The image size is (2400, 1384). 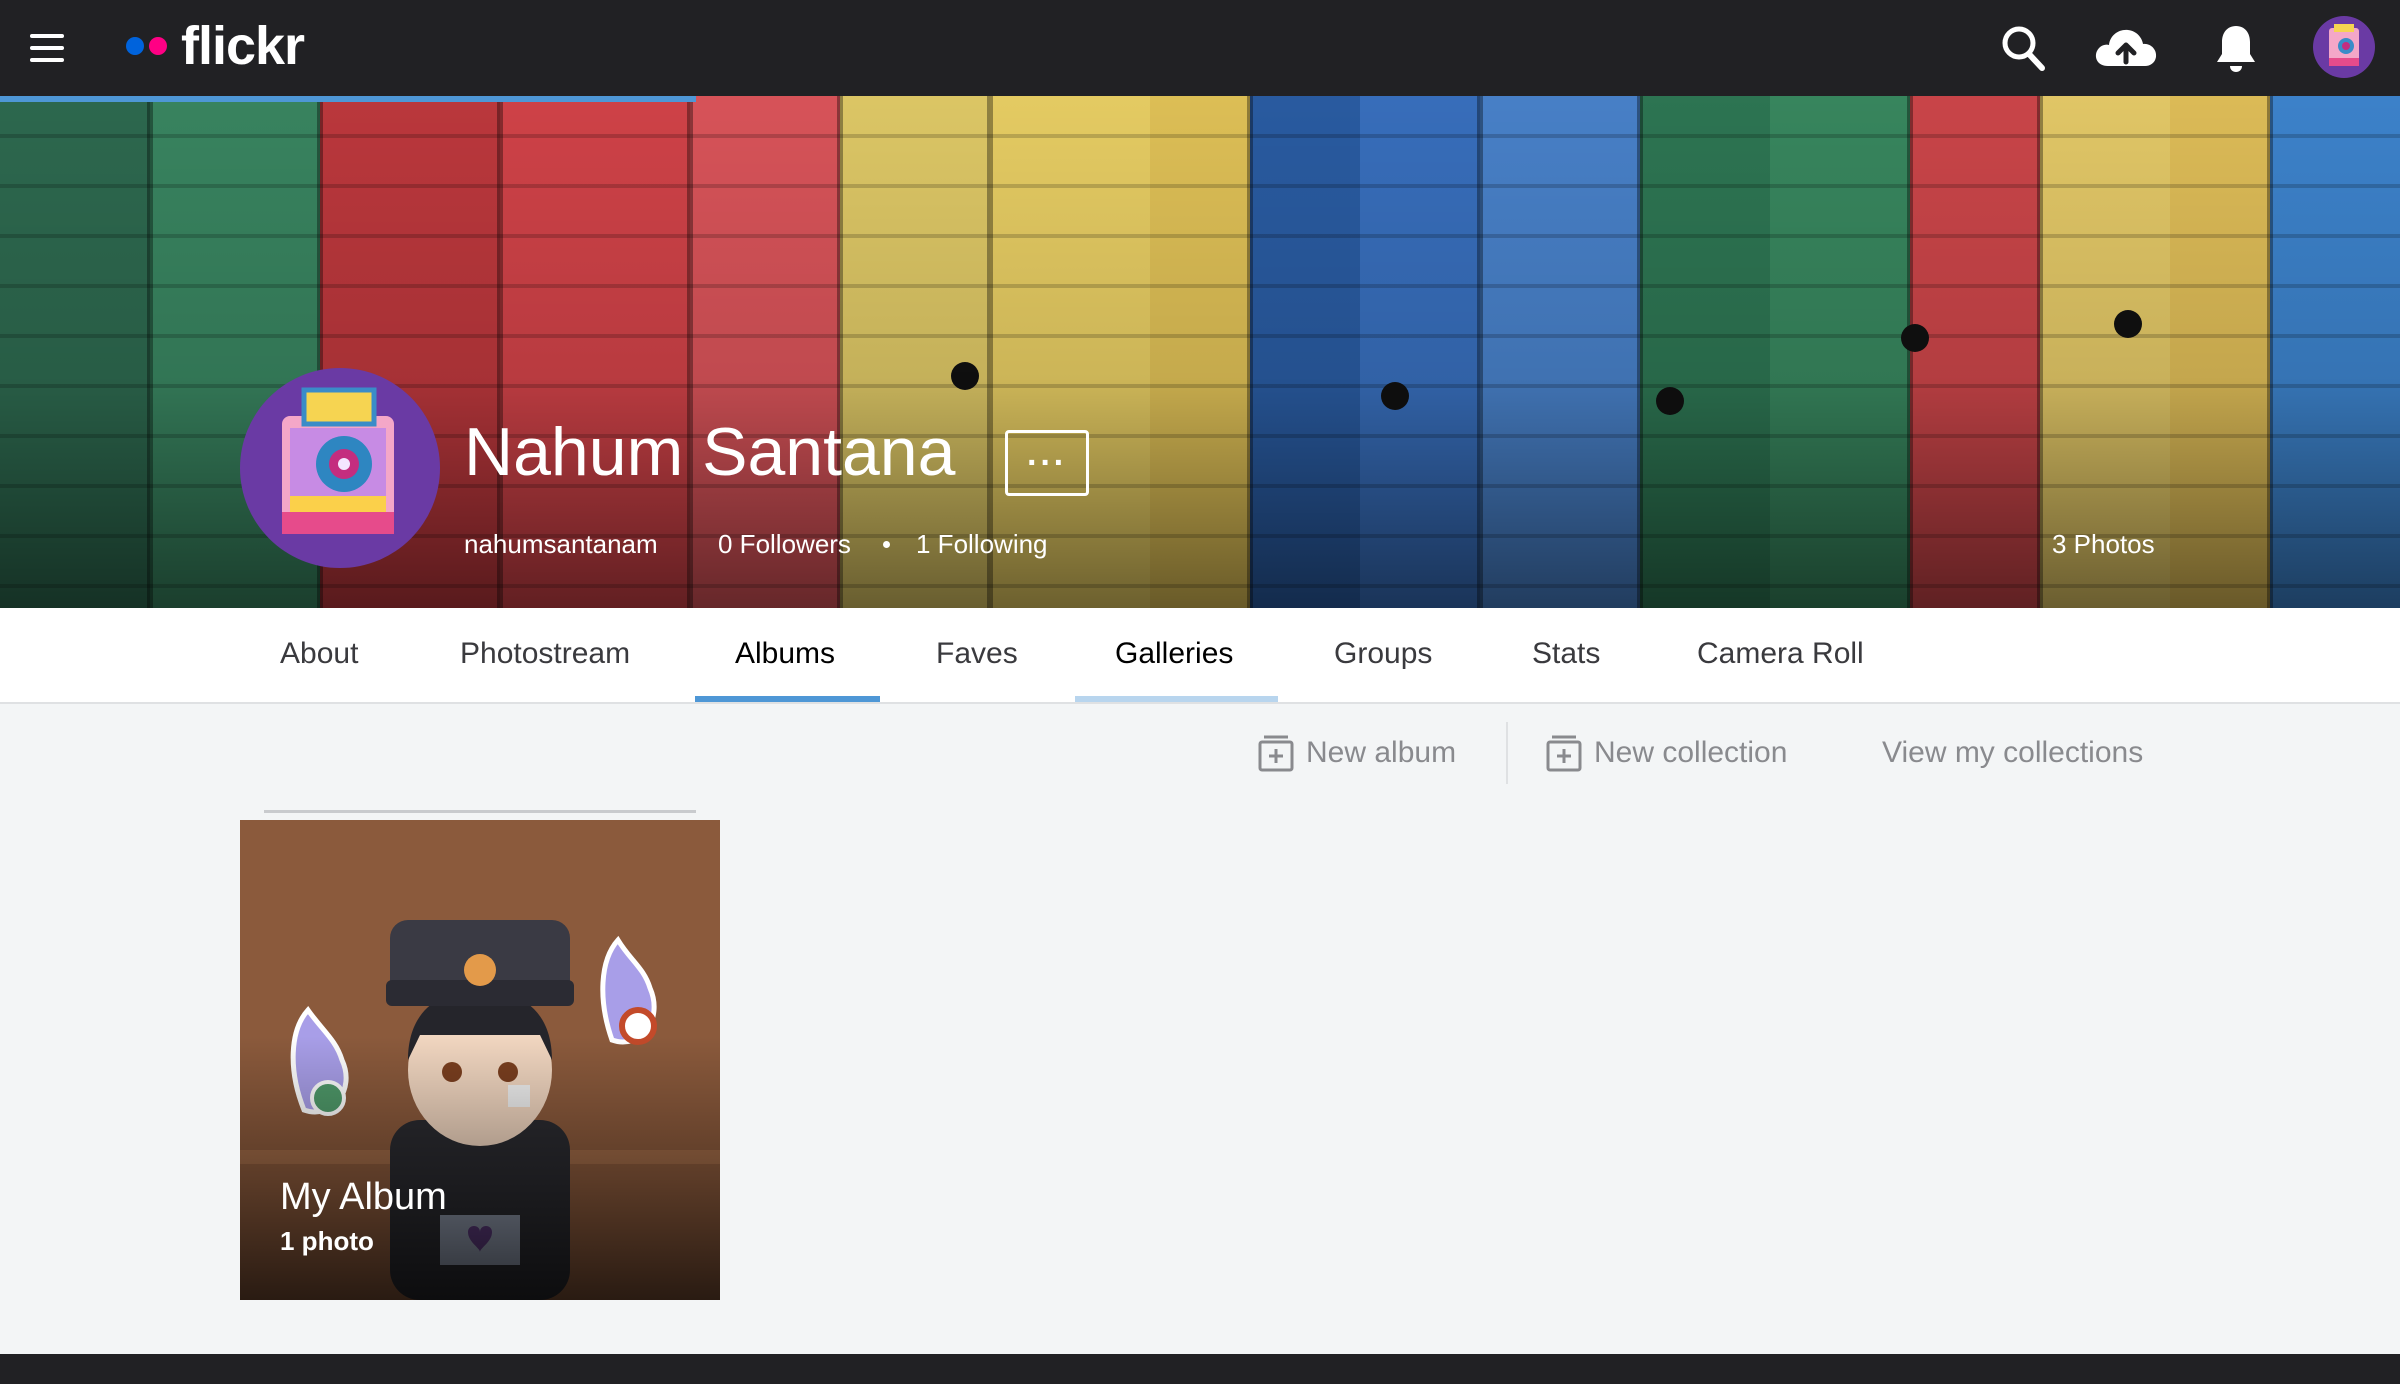 What do you see at coordinates (2236, 48) in the screenshot?
I see `notification-bell-icon` at bounding box center [2236, 48].